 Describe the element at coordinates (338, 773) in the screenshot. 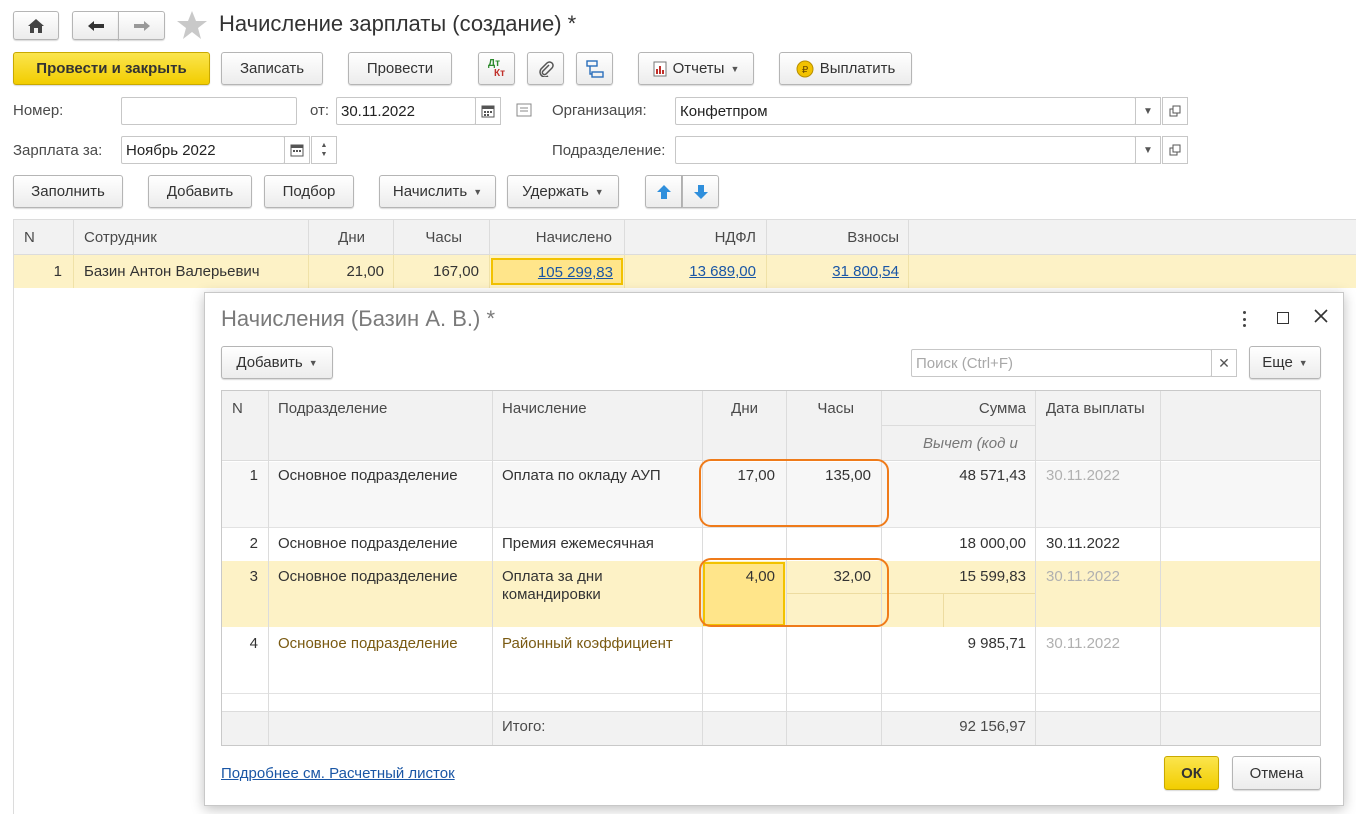

I see `payslip-link: Подробнее см. Расчетный листок` at that location.